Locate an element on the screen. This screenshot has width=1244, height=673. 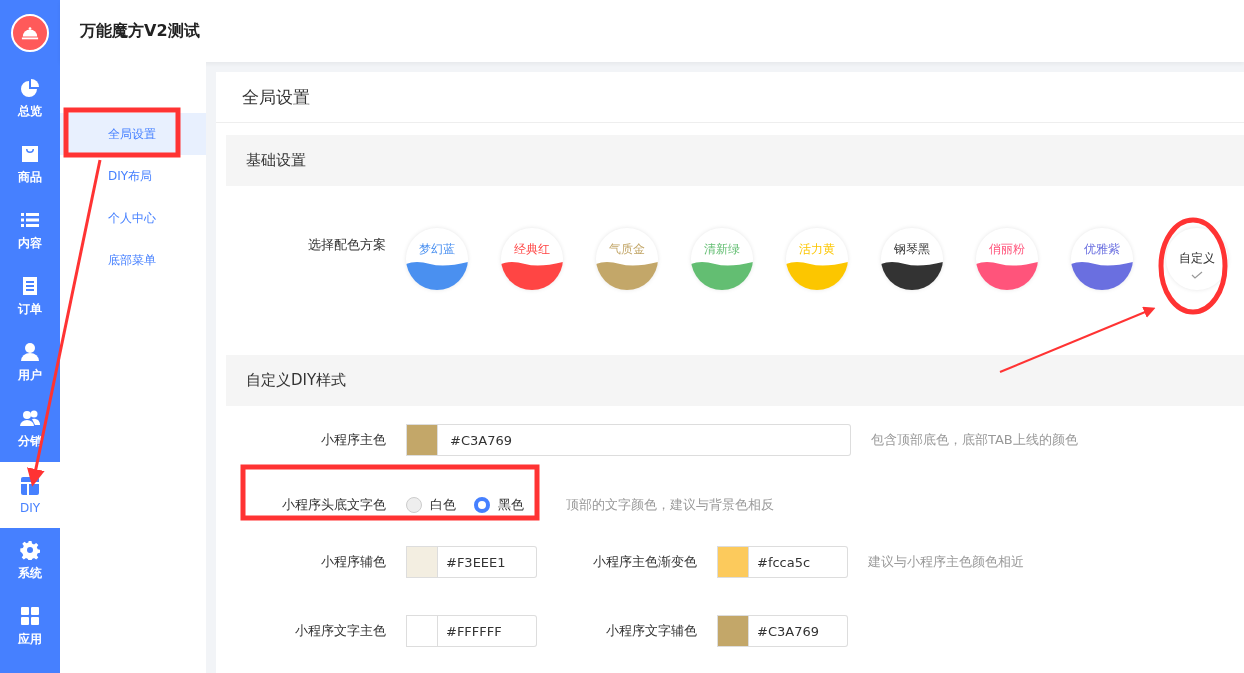
section-header: 自定义DIY样式 is located at coordinates (735, 380).